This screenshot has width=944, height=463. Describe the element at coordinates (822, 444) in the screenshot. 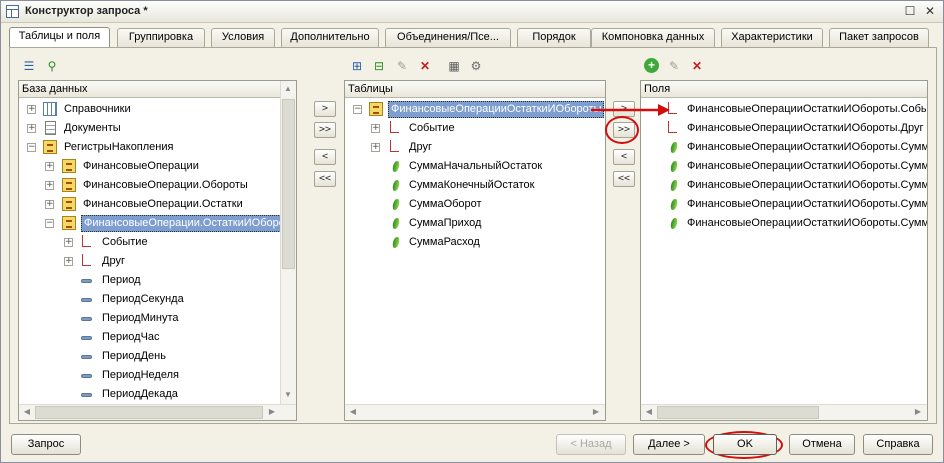

I see `cancel-button: Отмена` at that location.